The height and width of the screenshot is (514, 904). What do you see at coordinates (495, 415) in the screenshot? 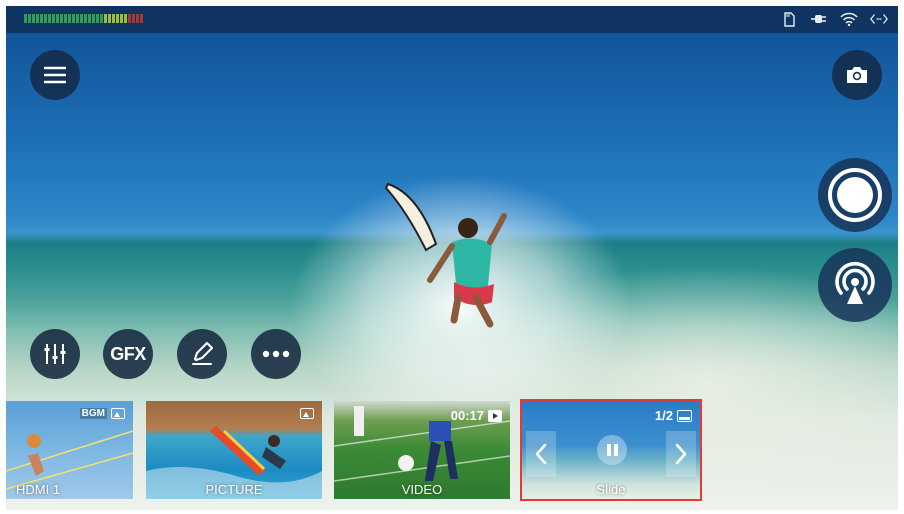
I see `video-play-icon` at bounding box center [495, 415].